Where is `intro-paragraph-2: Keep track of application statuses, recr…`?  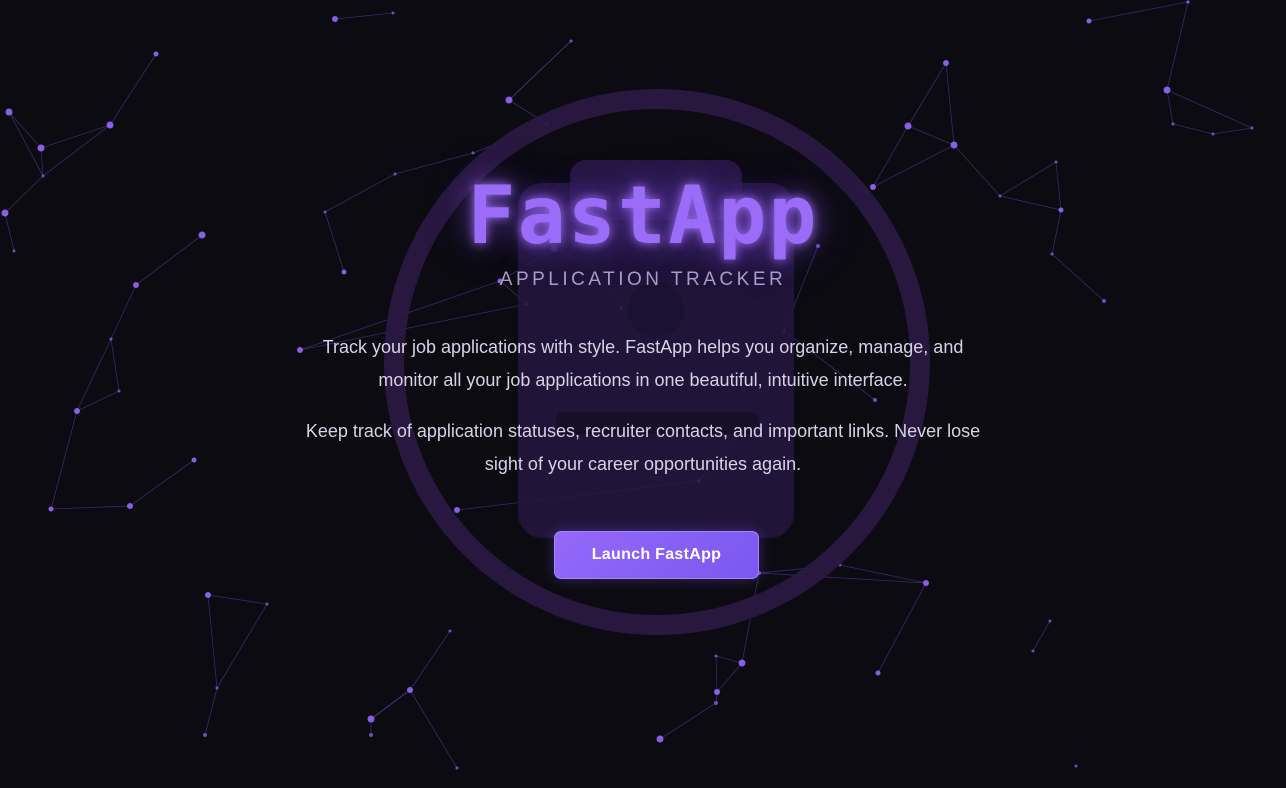 intro-paragraph-2: Keep track of application statuses, recr… is located at coordinates (643, 447).